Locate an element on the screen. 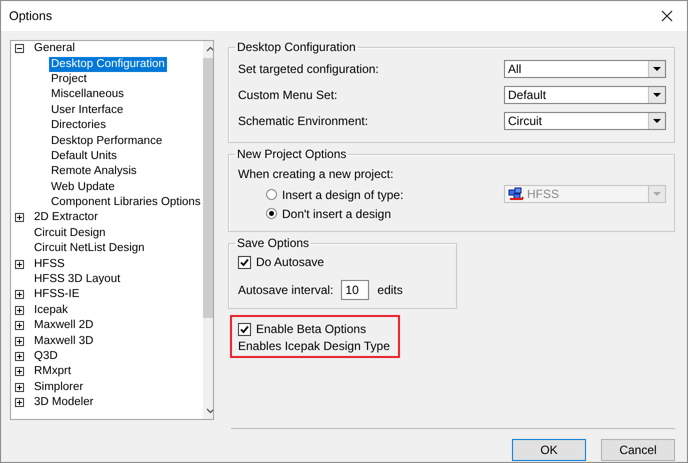 This screenshot has height=463, width=688. tree-item: Icepak is located at coordinates (51, 310).